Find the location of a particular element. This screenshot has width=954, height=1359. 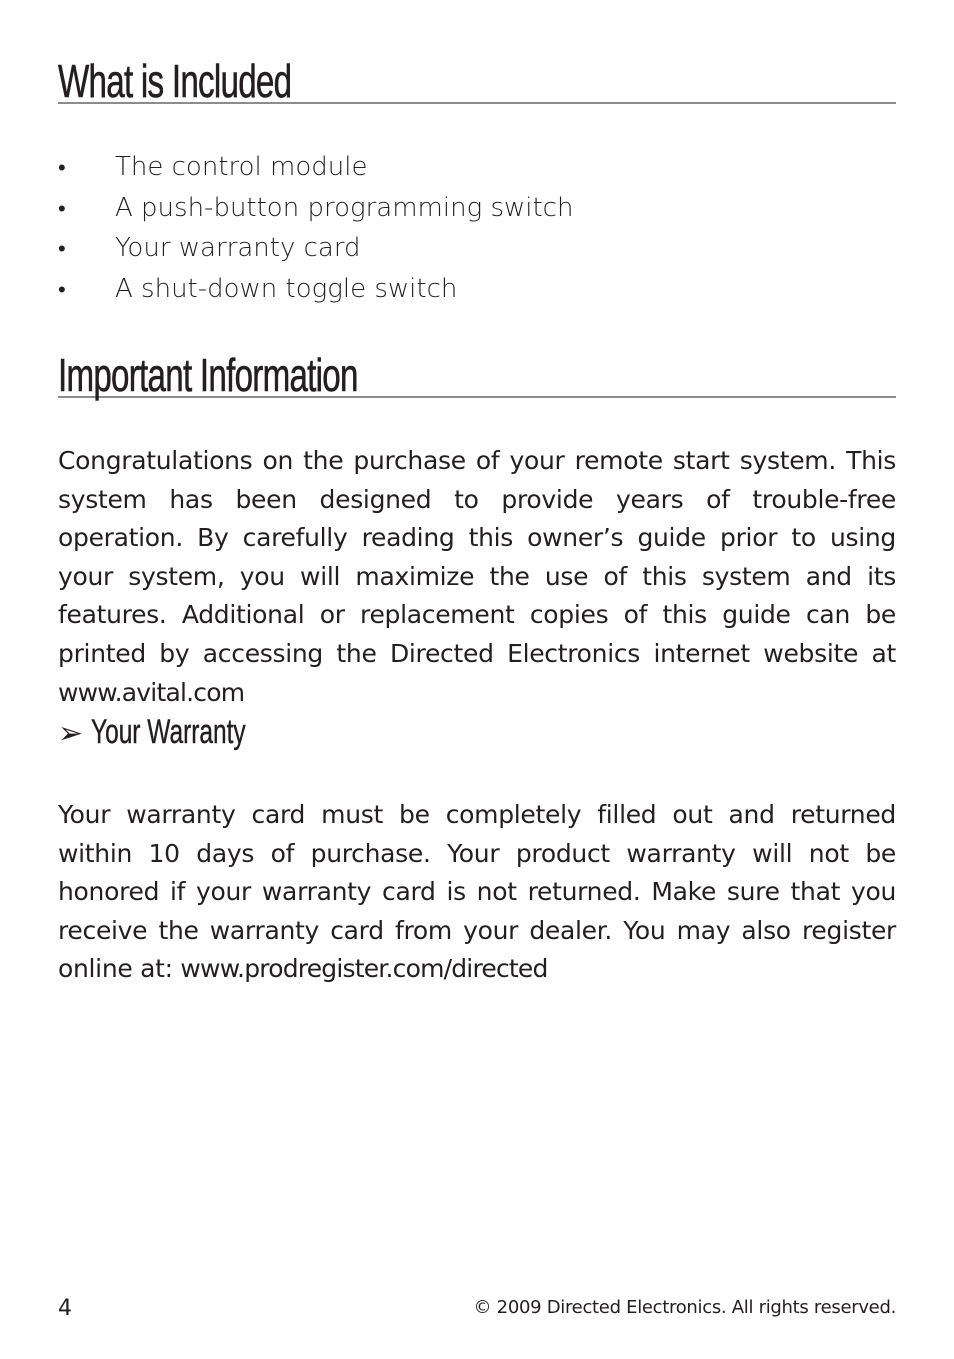

page-number: 4 is located at coordinates (65, 1308).